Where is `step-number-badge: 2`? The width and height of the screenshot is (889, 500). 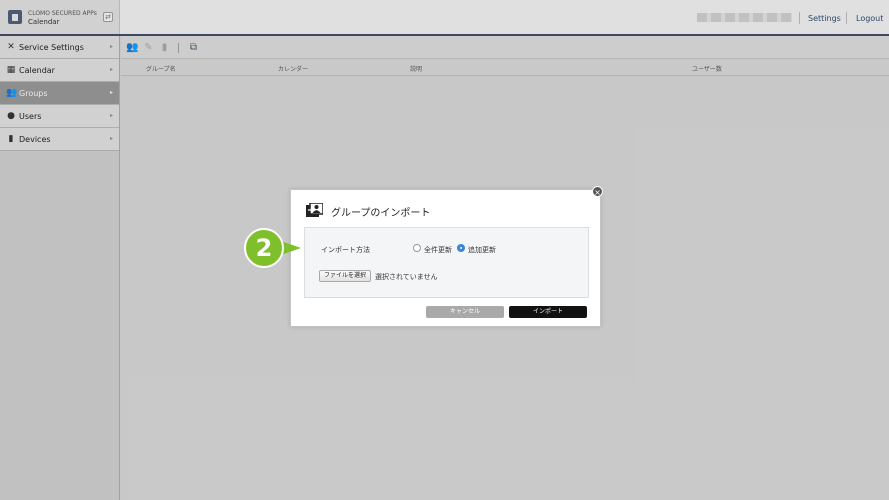
step-number-badge: 2 is located at coordinates (264, 248).